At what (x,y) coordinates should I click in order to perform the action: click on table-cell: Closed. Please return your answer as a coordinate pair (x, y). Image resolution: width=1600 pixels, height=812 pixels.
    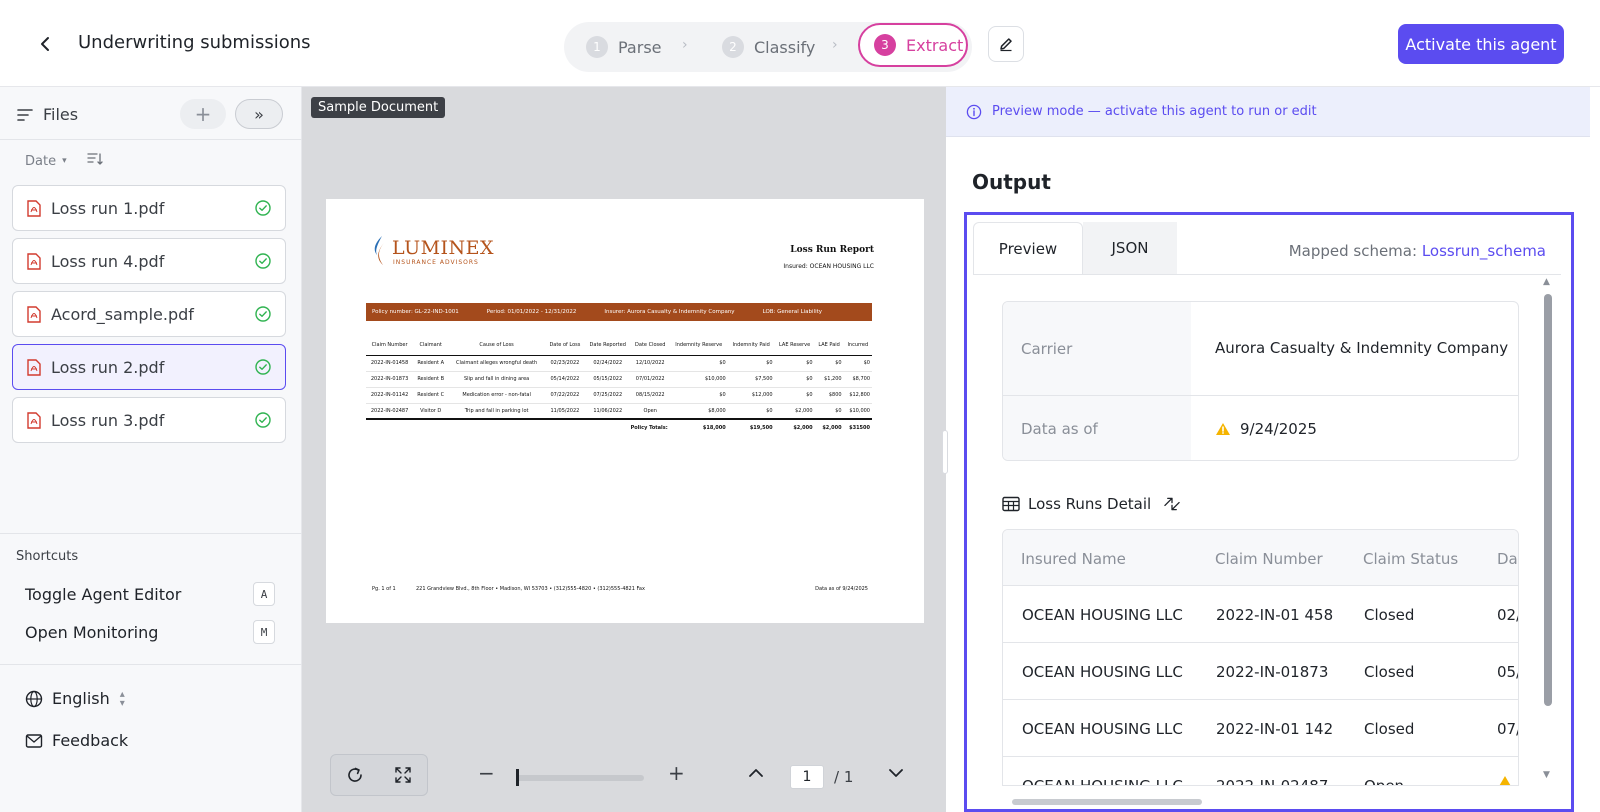
    Looking at the image, I should click on (1389, 672).